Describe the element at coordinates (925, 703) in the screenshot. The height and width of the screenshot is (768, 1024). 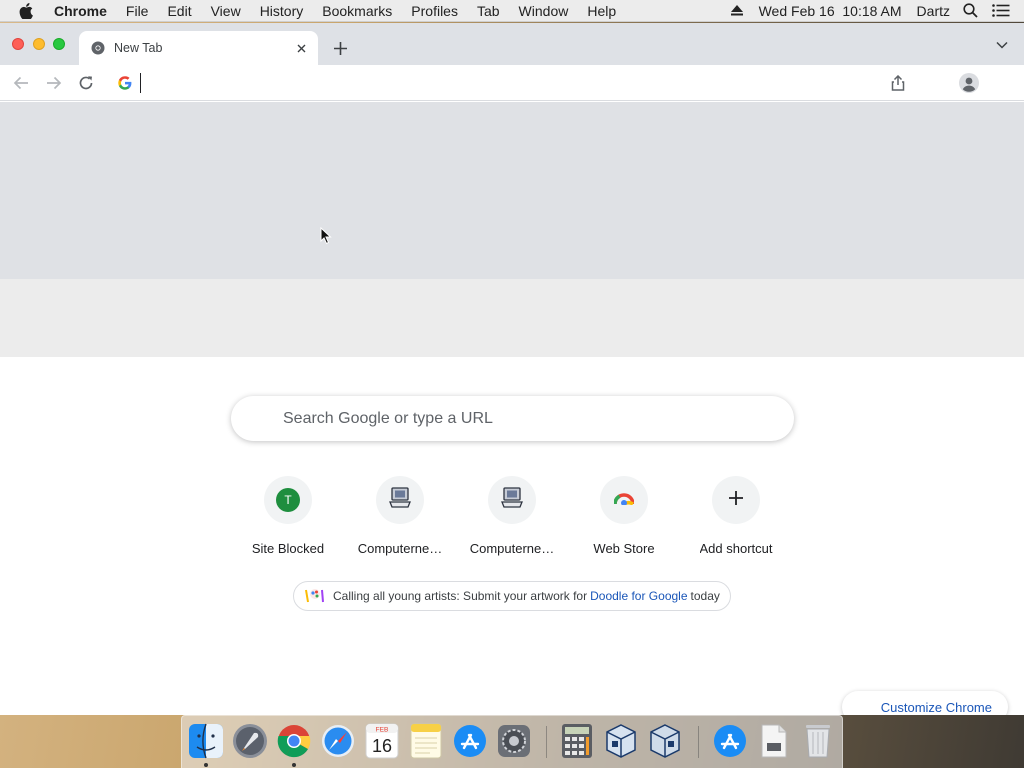
I see `customize-chrome-button: Customize Chrome` at that location.